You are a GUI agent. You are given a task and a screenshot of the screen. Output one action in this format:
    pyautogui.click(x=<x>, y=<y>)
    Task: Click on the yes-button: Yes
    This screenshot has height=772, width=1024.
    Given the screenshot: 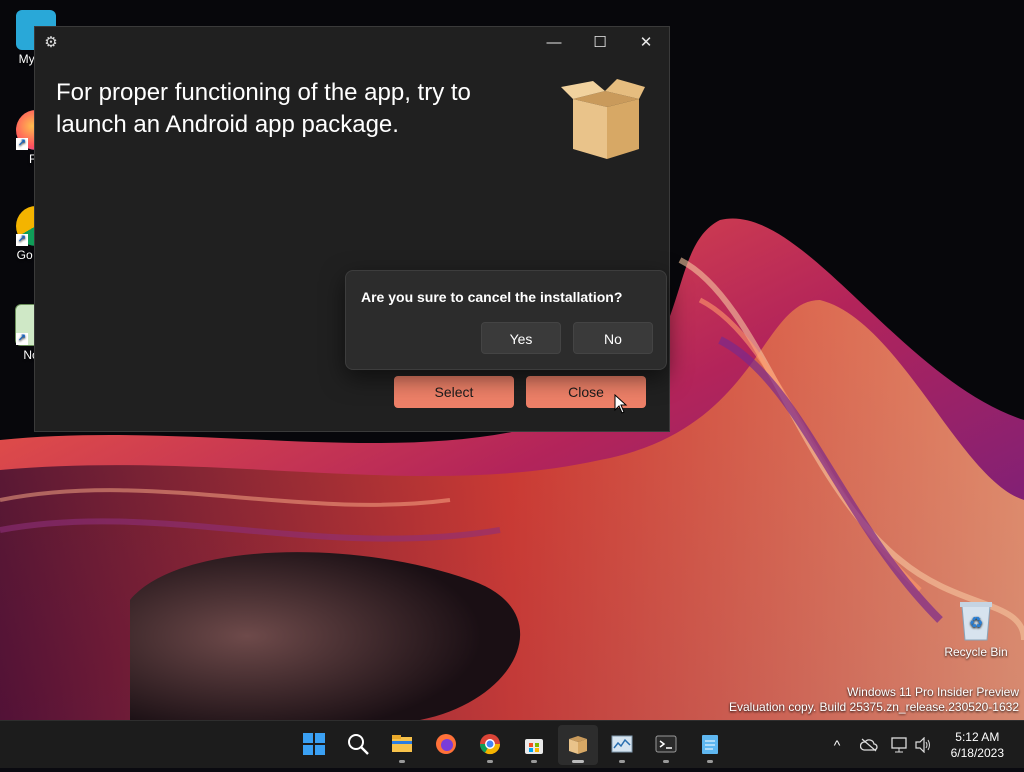 What is the action you would take?
    pyautogui.click(x=521, y=338)
    